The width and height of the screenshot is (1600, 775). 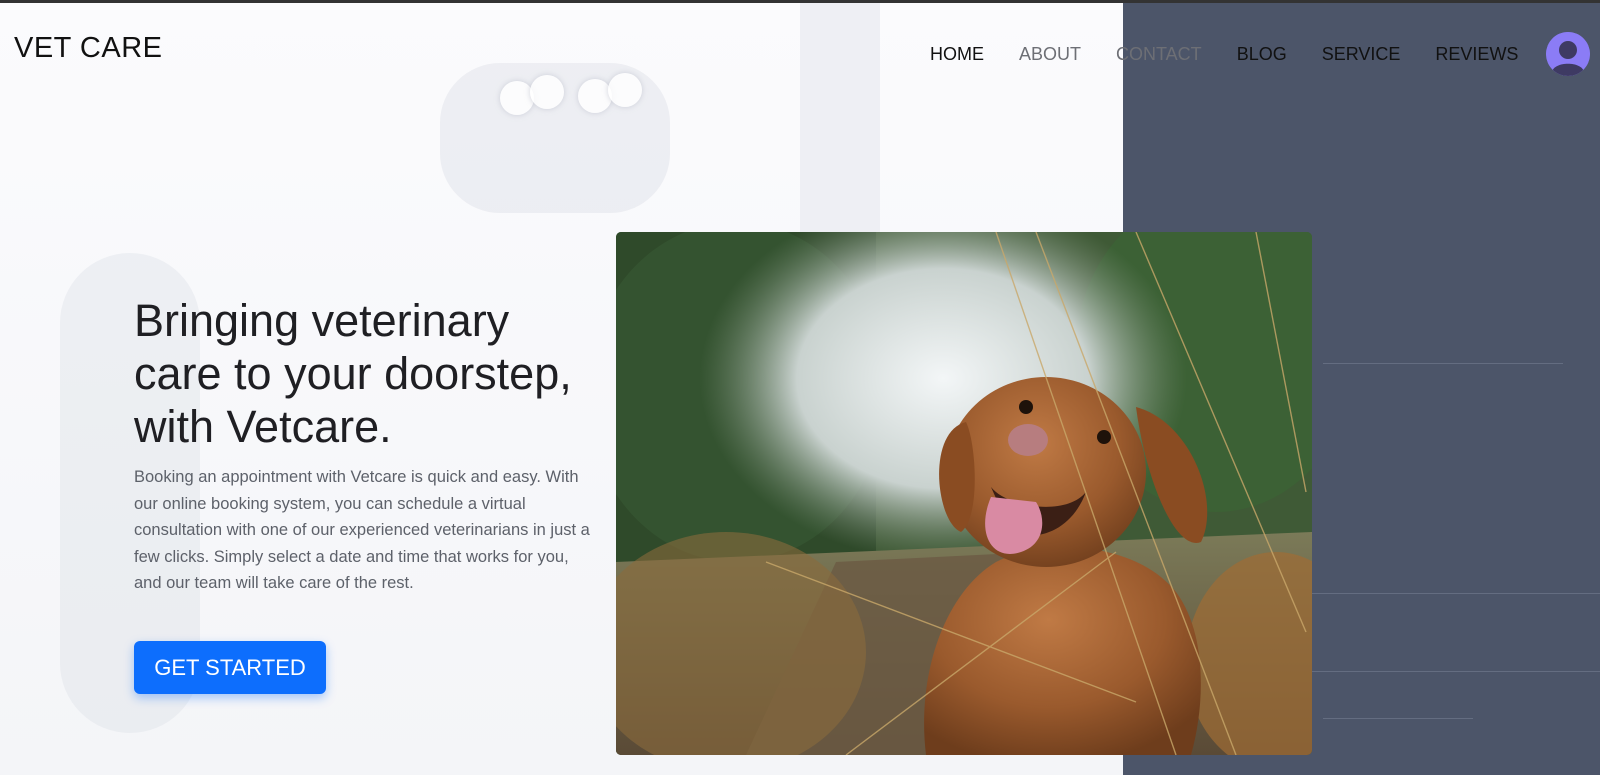 What do you see at coordinates (1361, 54) in the screenshot?
I see `nav-item-service: SERVICE` at bounding box center [1361, 54].